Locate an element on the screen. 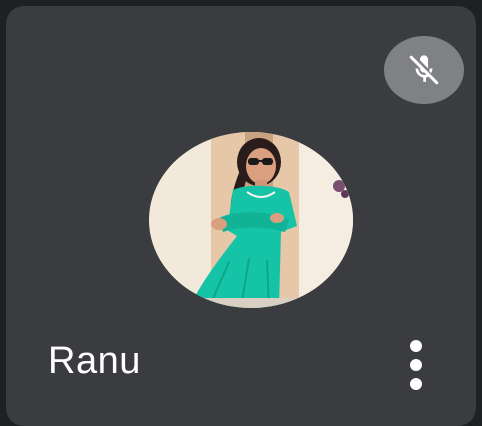  mic-off-badge is located at coordinates (424, 70).